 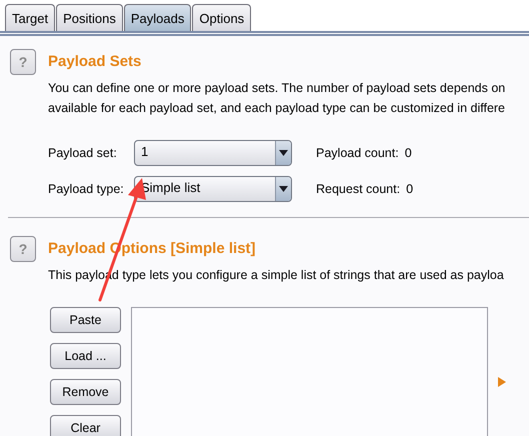 What do you see at coordinates (277, 108) in the screenshot?
I see `description-text: available for each payload set, and each payload type can be customized in differe` at bounding box center [277, 108].